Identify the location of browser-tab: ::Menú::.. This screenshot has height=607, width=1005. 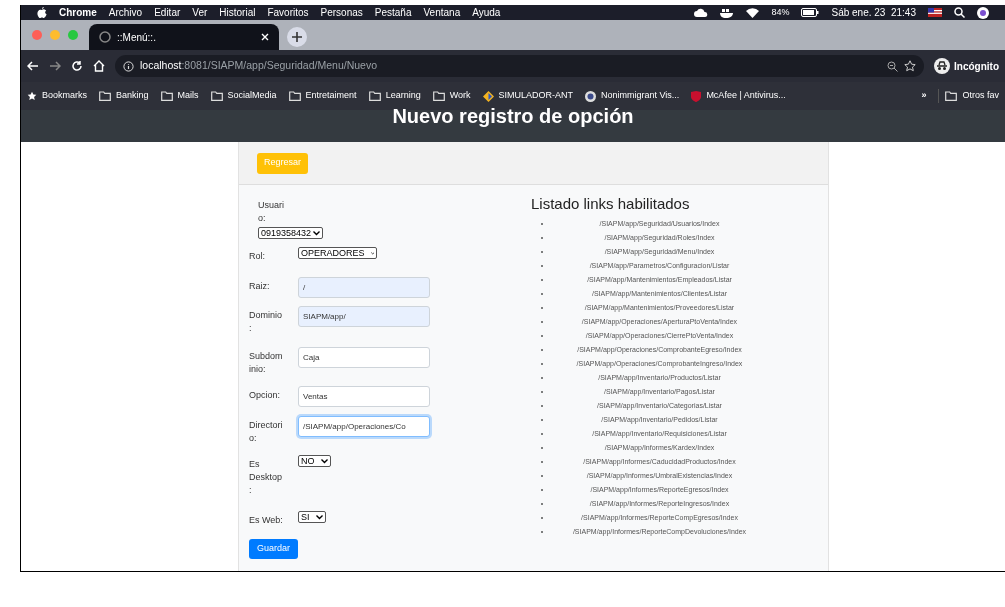
(184, 37).